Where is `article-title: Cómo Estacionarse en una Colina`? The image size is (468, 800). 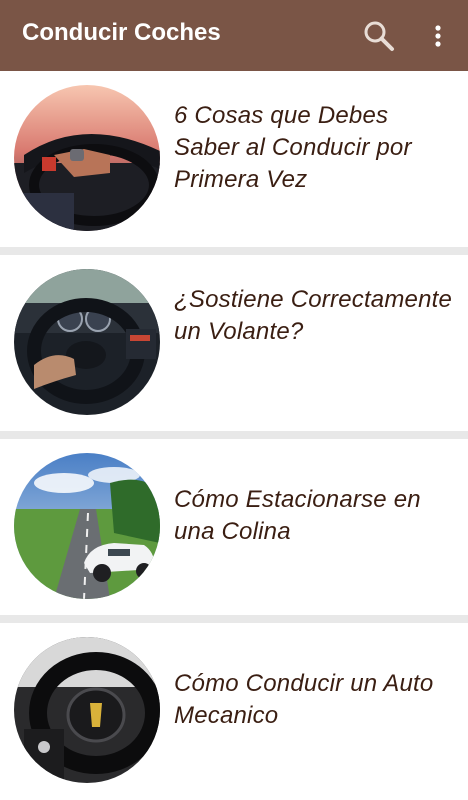
article-title: Cómo Estacionarse en una Colina is located at coordinates (314, 516).